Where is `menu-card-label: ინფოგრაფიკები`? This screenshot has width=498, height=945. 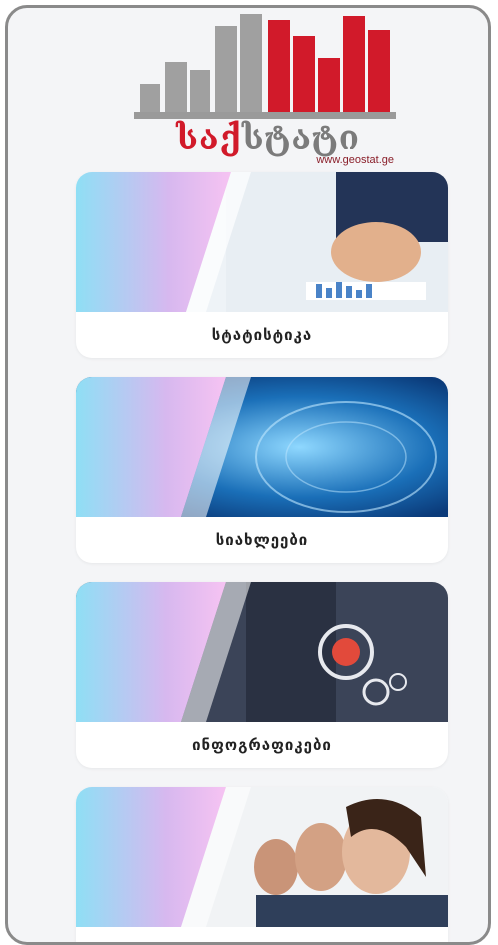 menu-card-label: ინფოგრაფიკები is located at coordinates (262, 745).